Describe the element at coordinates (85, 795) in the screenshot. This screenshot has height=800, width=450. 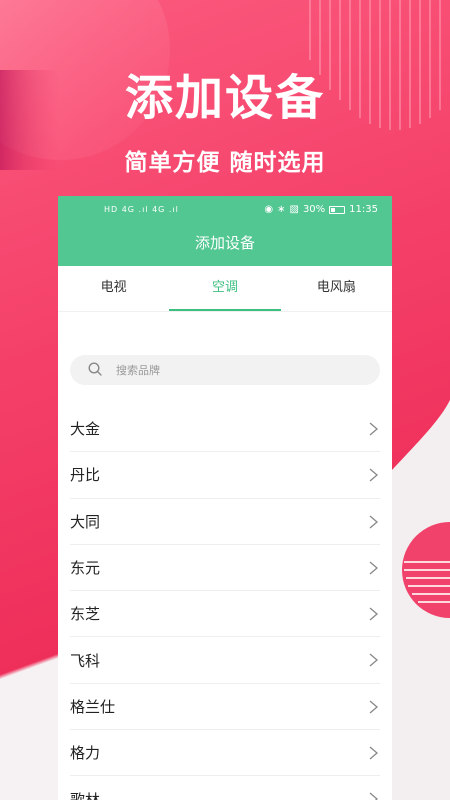
I see `brand-name: 歌林` at that location.